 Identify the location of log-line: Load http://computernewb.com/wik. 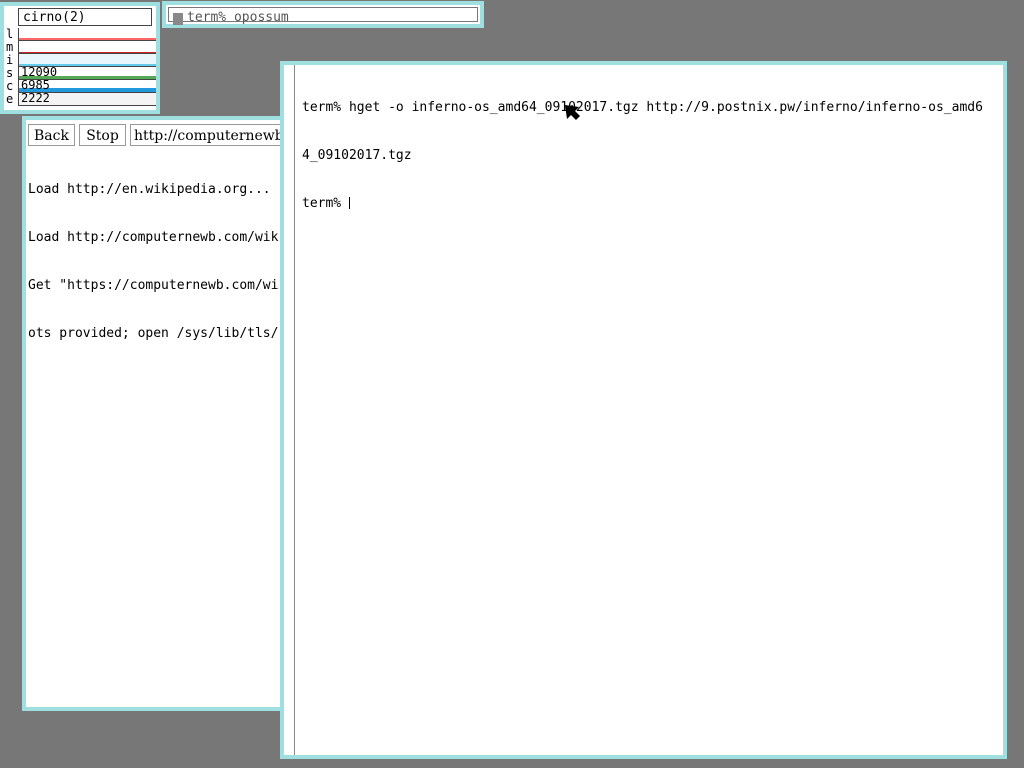
(153, 237).